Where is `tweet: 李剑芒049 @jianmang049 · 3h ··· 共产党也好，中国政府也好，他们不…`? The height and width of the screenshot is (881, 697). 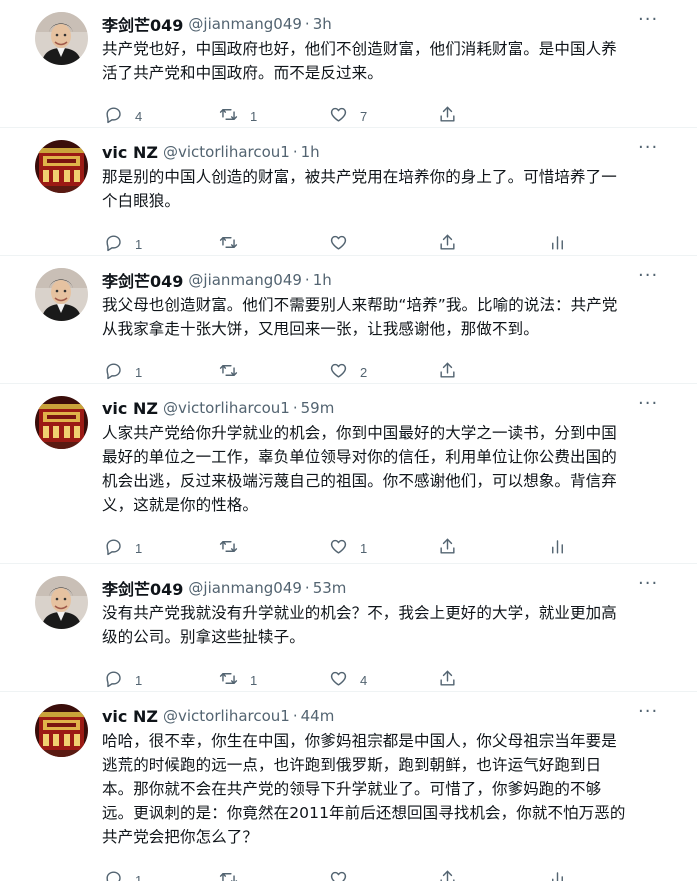
tweet: 李剑芒049 @jianmang049 · 3h ··· 共产党也好，中国政府也好，他们不… is located at coordinates (348, 64).